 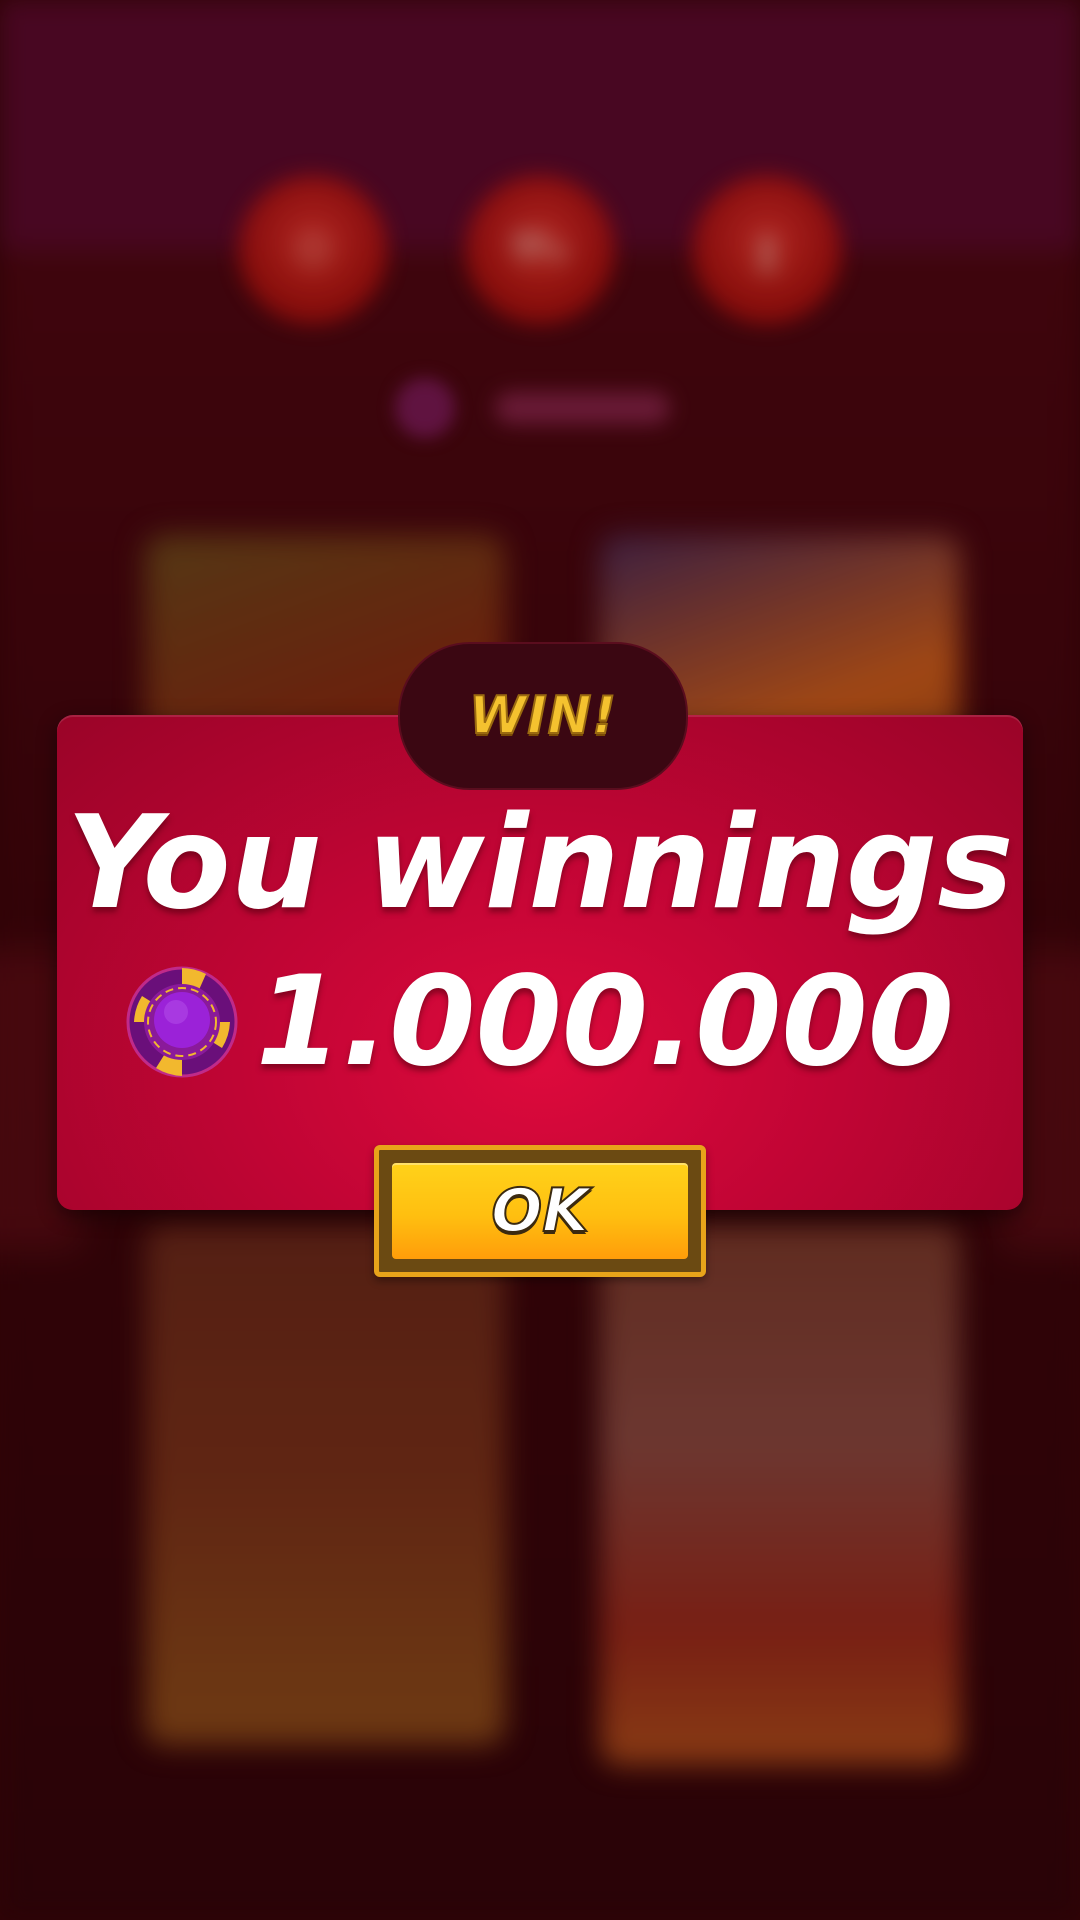 I want to click on win-badge-label: WIN!, so click(x=542, y=716).